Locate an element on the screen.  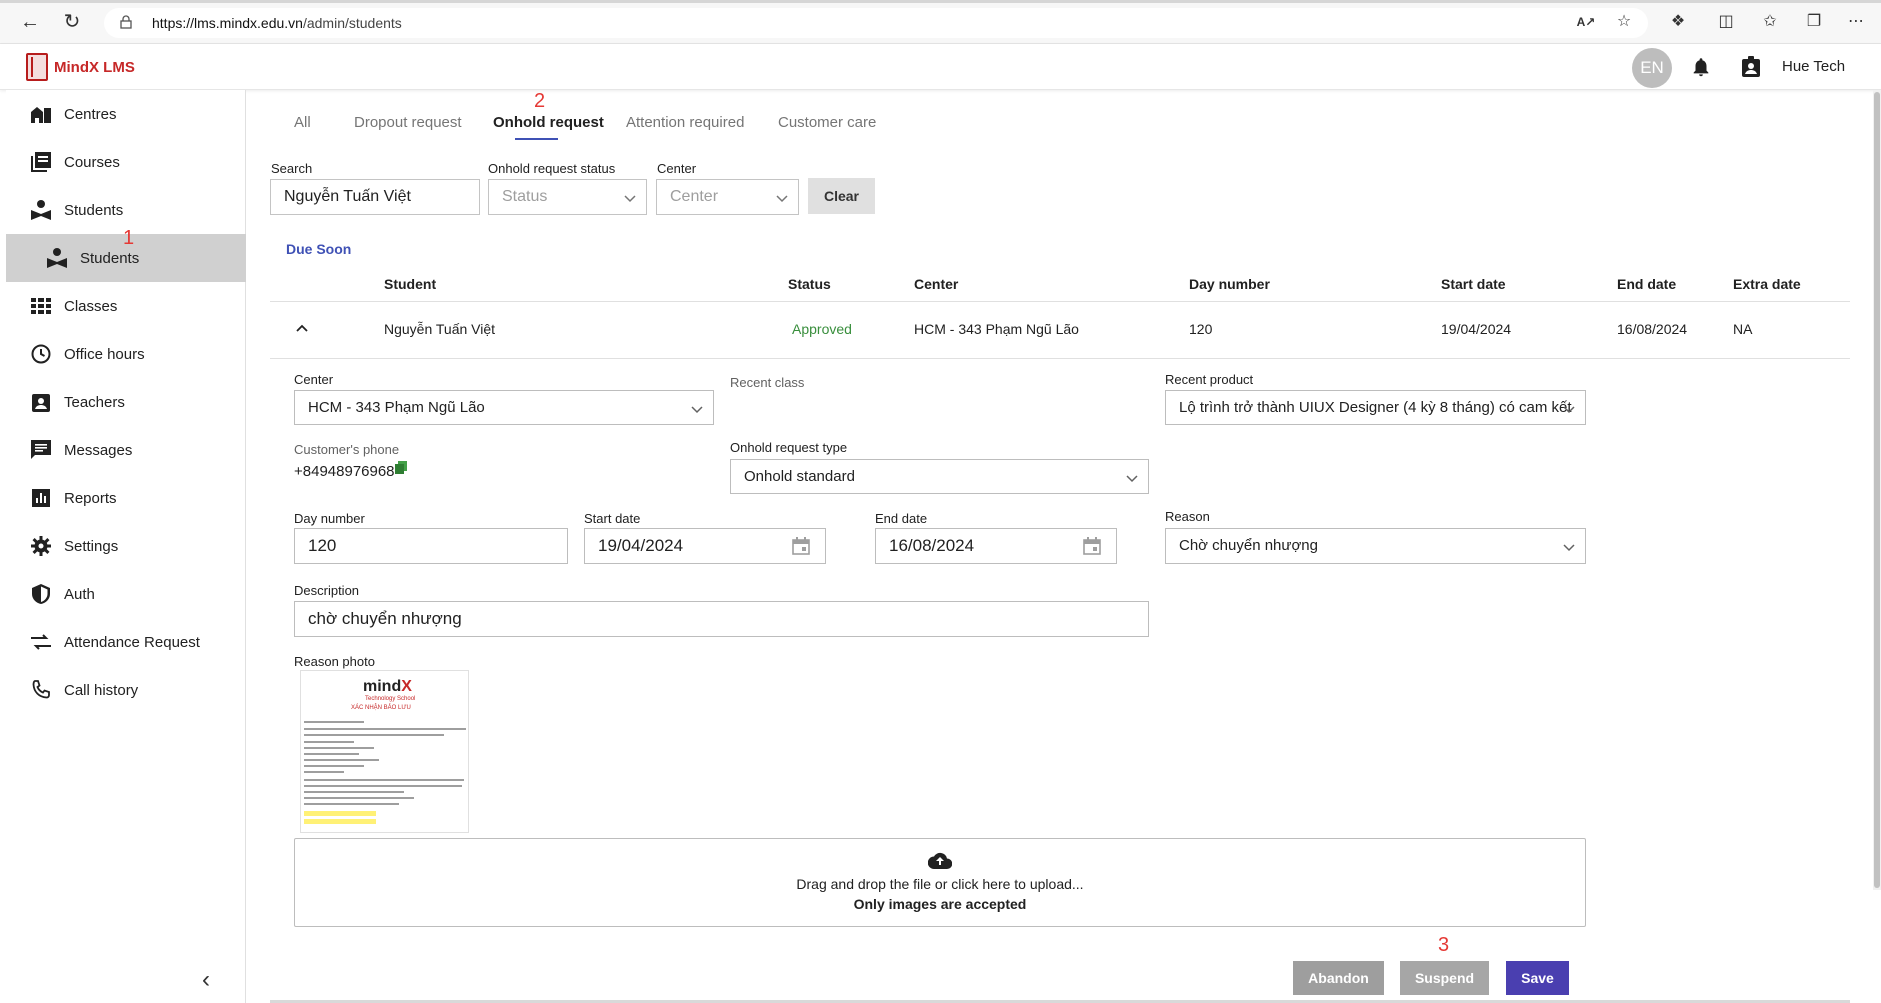
search-input: Nguyễn Tuấn Việt is located at coordinates (375, 197).